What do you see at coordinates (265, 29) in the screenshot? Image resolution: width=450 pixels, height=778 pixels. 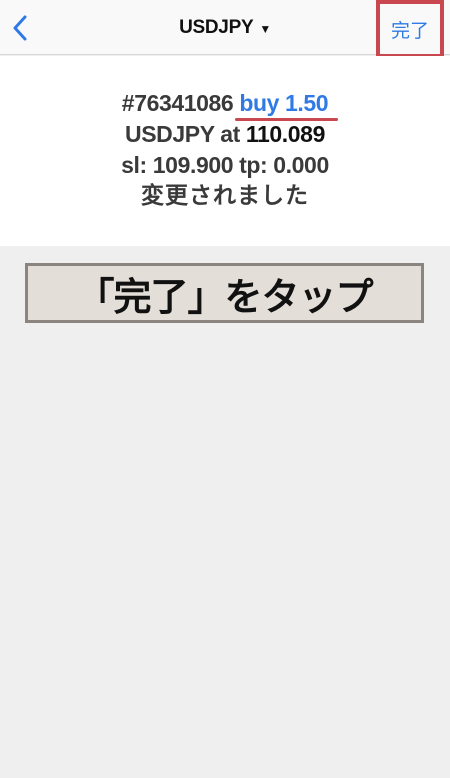 I see `dropdown-caret-icon: ▼` at bounding box center [265, 29].